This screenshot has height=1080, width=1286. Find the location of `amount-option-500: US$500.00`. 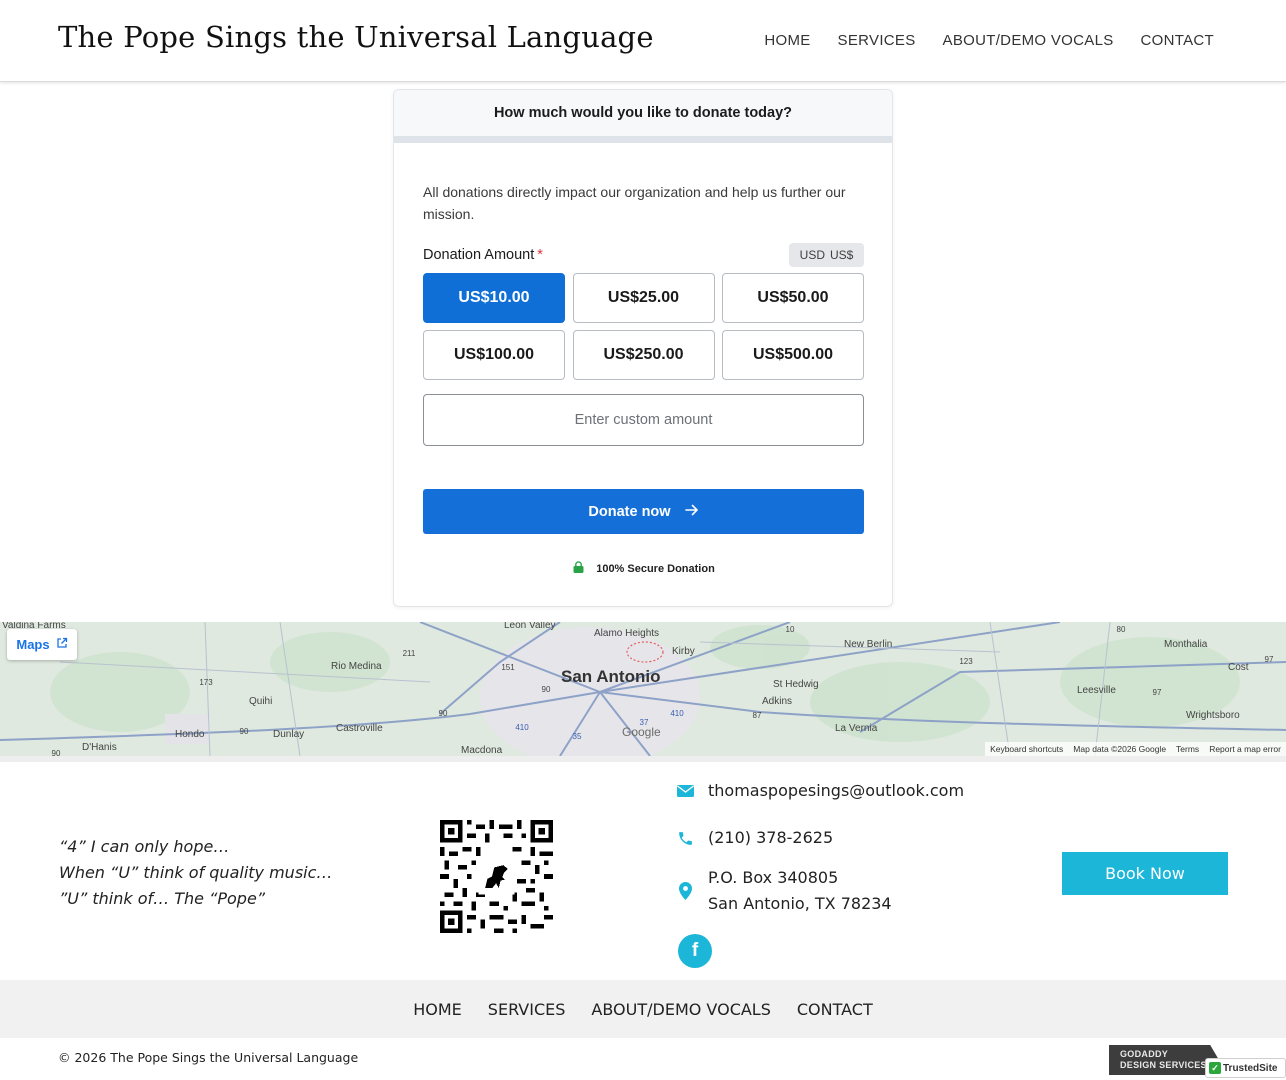

amount-option-500: US$500.00 is located at coordinates (793, 355).